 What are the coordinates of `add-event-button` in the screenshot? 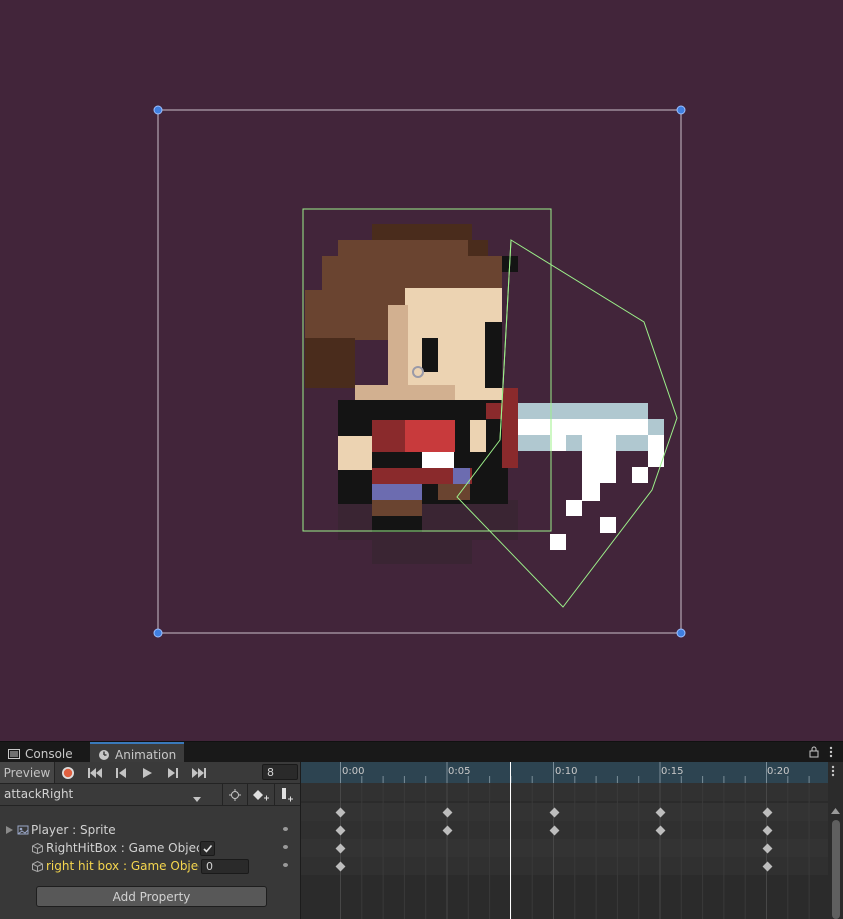 It's located at (287, 794).